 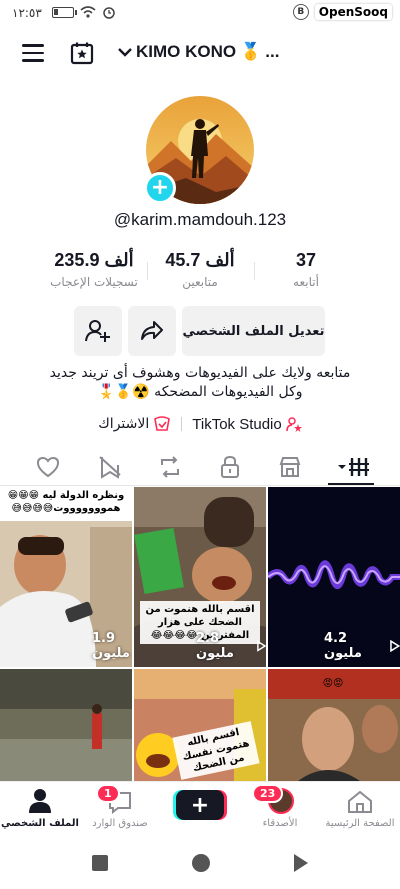 What do you see at coordinates (360, 801) in the screenshot?
I see `home-icon` at bounding box center [360, 801].